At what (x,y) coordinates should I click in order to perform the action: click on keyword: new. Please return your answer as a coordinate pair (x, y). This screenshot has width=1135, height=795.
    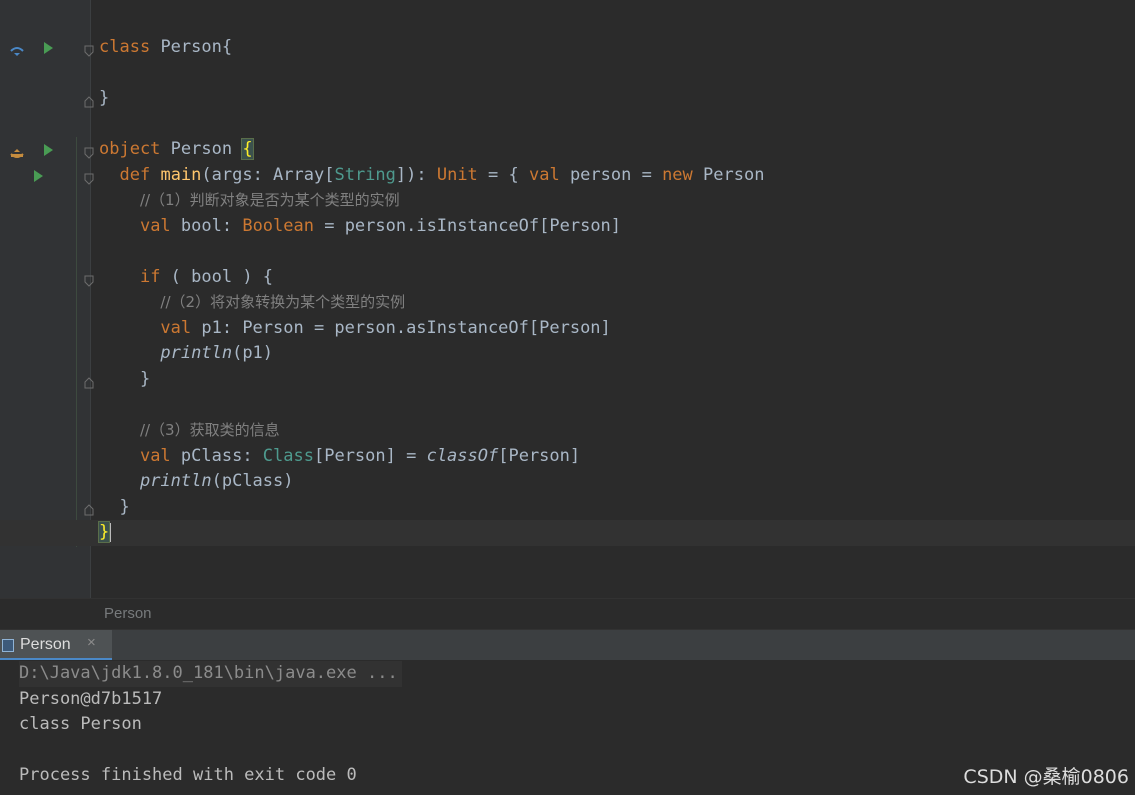
    Looking at the image, I should click on (677, 175).